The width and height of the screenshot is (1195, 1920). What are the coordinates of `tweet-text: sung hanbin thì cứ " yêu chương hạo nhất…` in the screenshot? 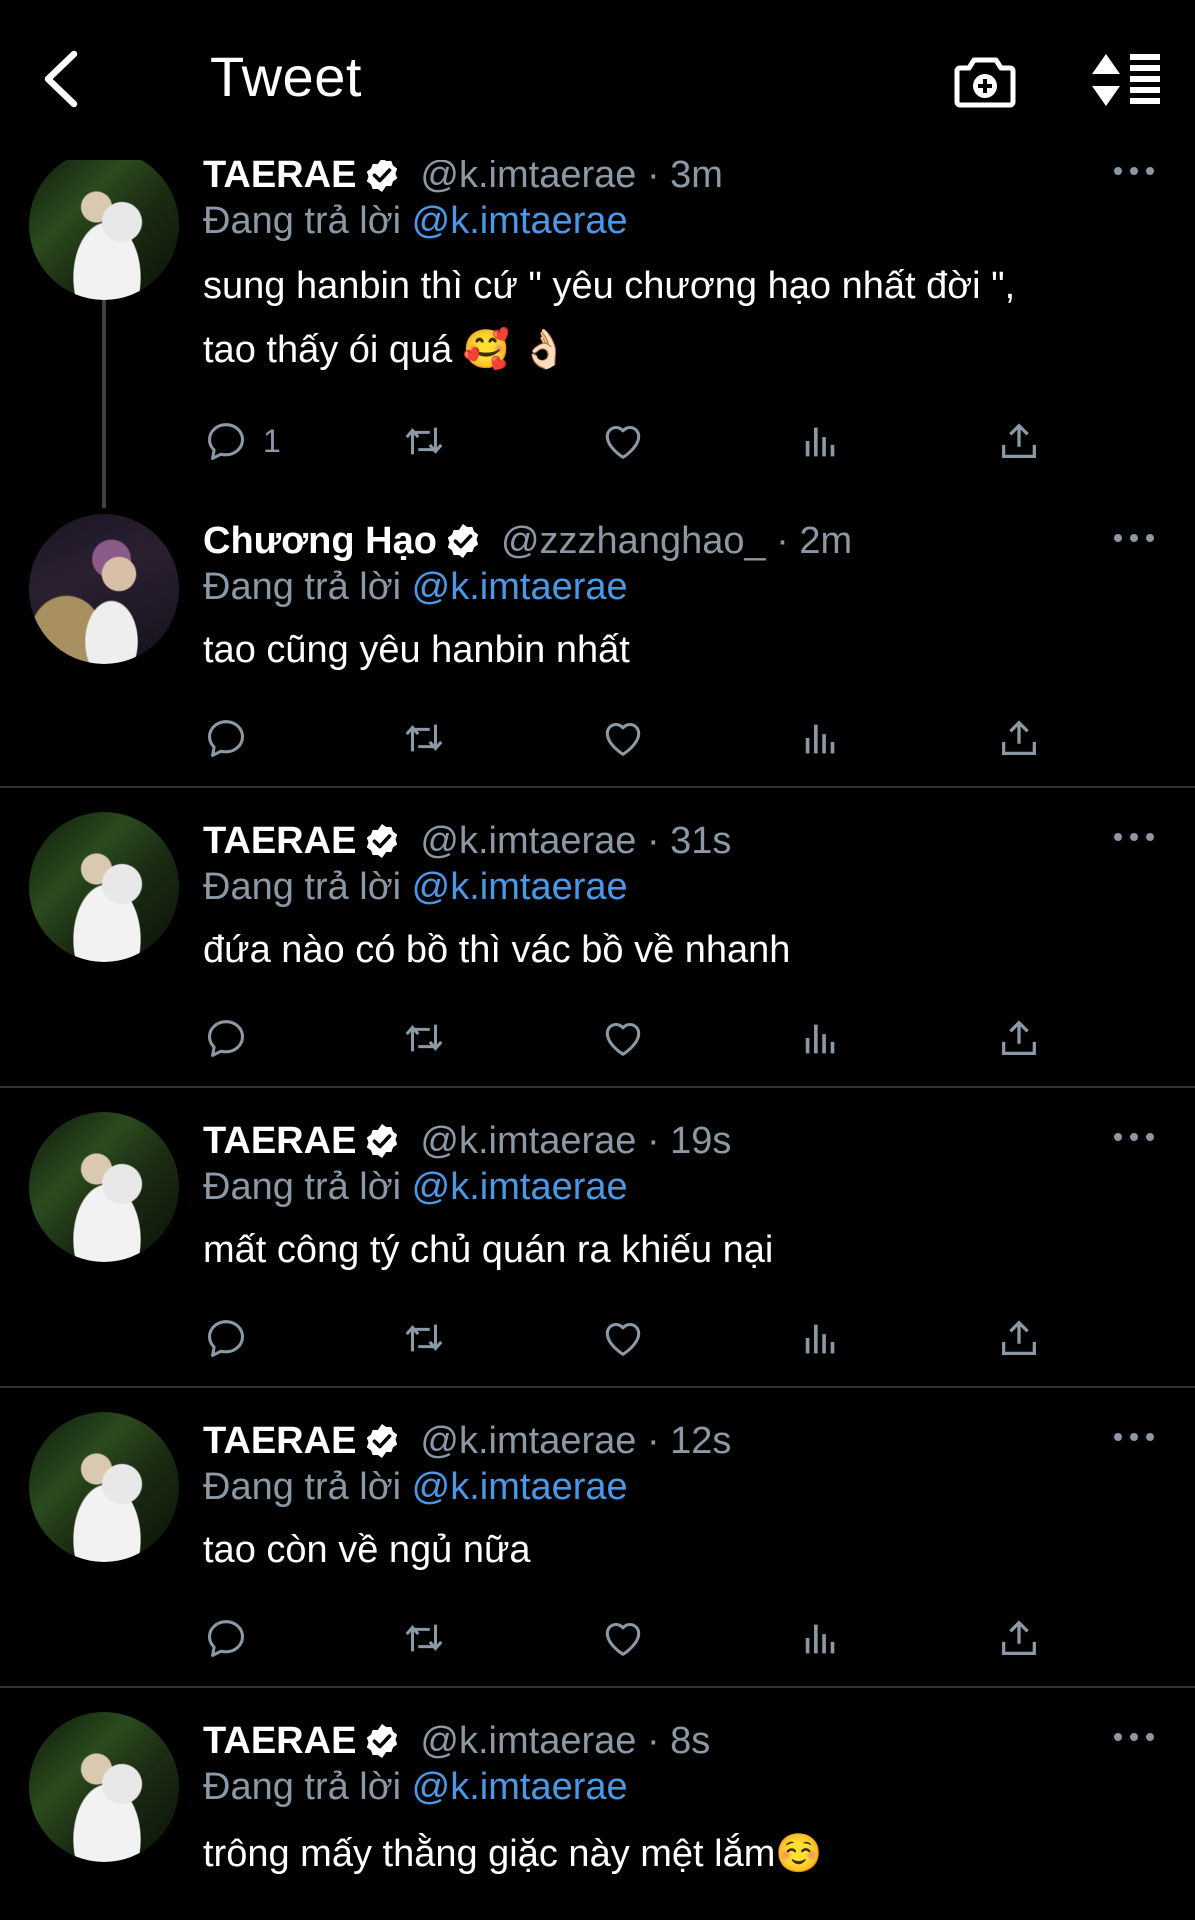 It's located at (663, 318).